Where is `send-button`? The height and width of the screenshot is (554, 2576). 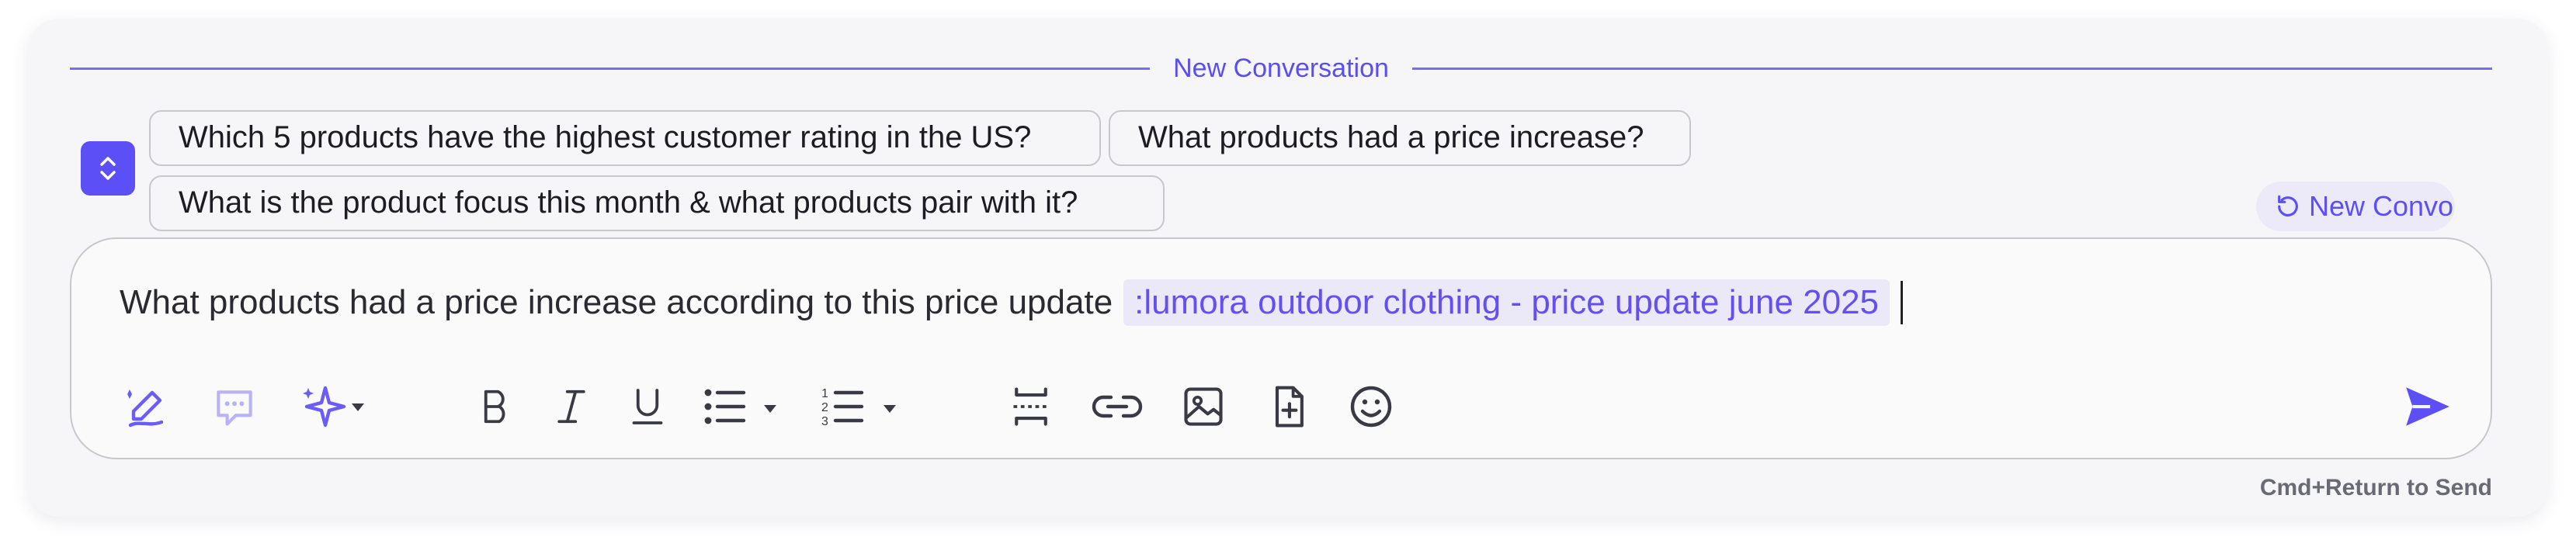
send-button is located at coordinates (2426, 407).